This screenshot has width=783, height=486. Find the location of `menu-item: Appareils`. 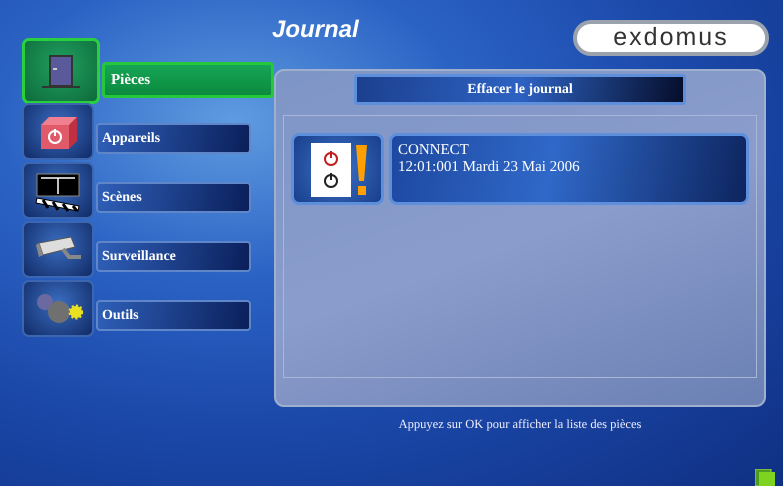

menu-item: Appareils is located at coordinates (173, 138).